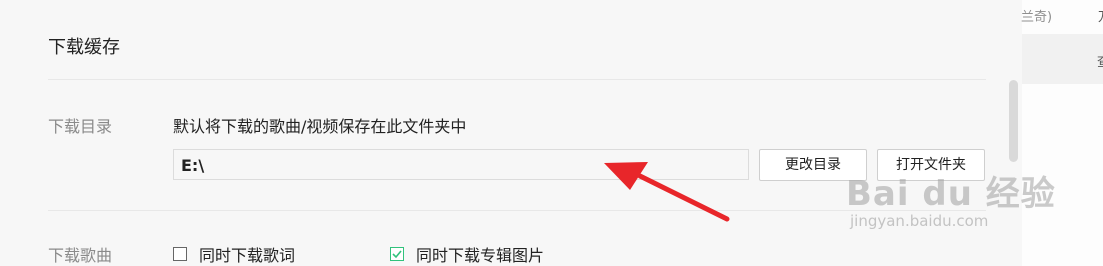 Image resolution: width=1103 pixels, height=266 pixels. What do you see at coordinates (1100, 15) in the screenshot?
I see `right-panel-text: 万` at bounding box center [1100, 15].